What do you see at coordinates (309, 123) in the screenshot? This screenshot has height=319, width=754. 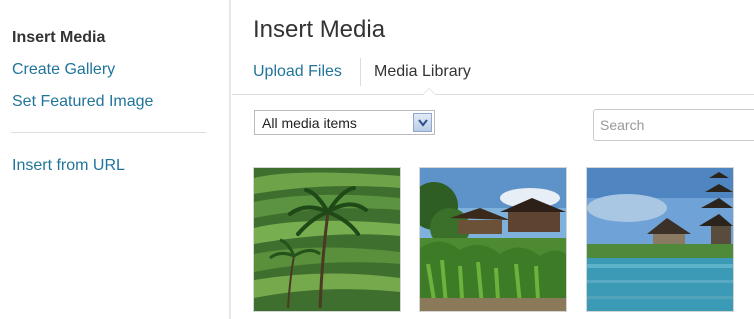 I see `media-filter-value: All media items` at bounding box center [309, 123].